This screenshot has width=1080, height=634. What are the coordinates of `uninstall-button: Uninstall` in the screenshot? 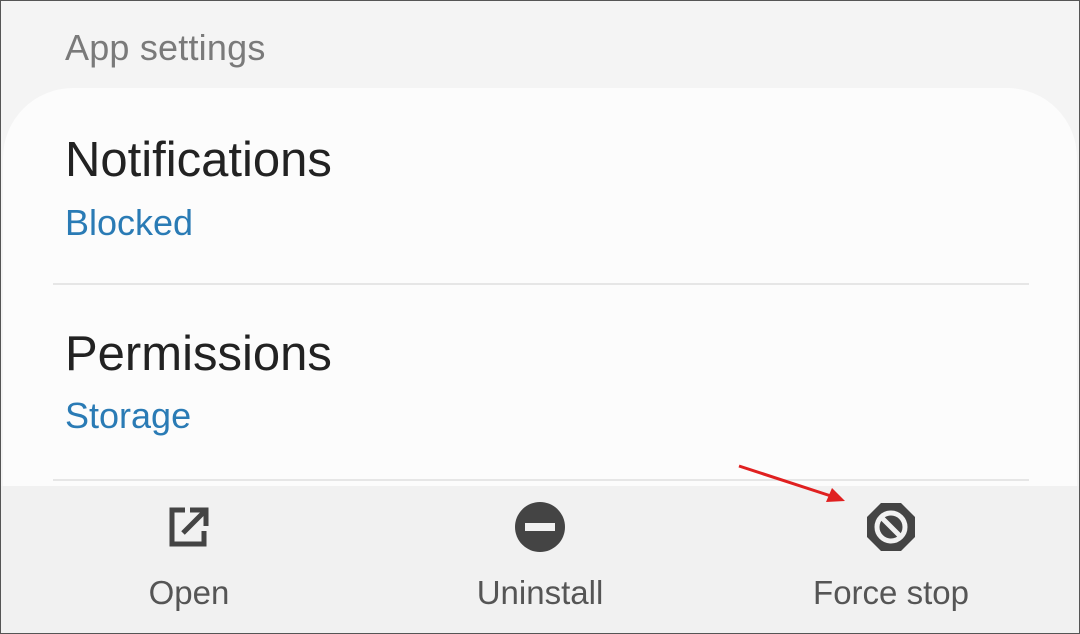 It's located at (540, 559).